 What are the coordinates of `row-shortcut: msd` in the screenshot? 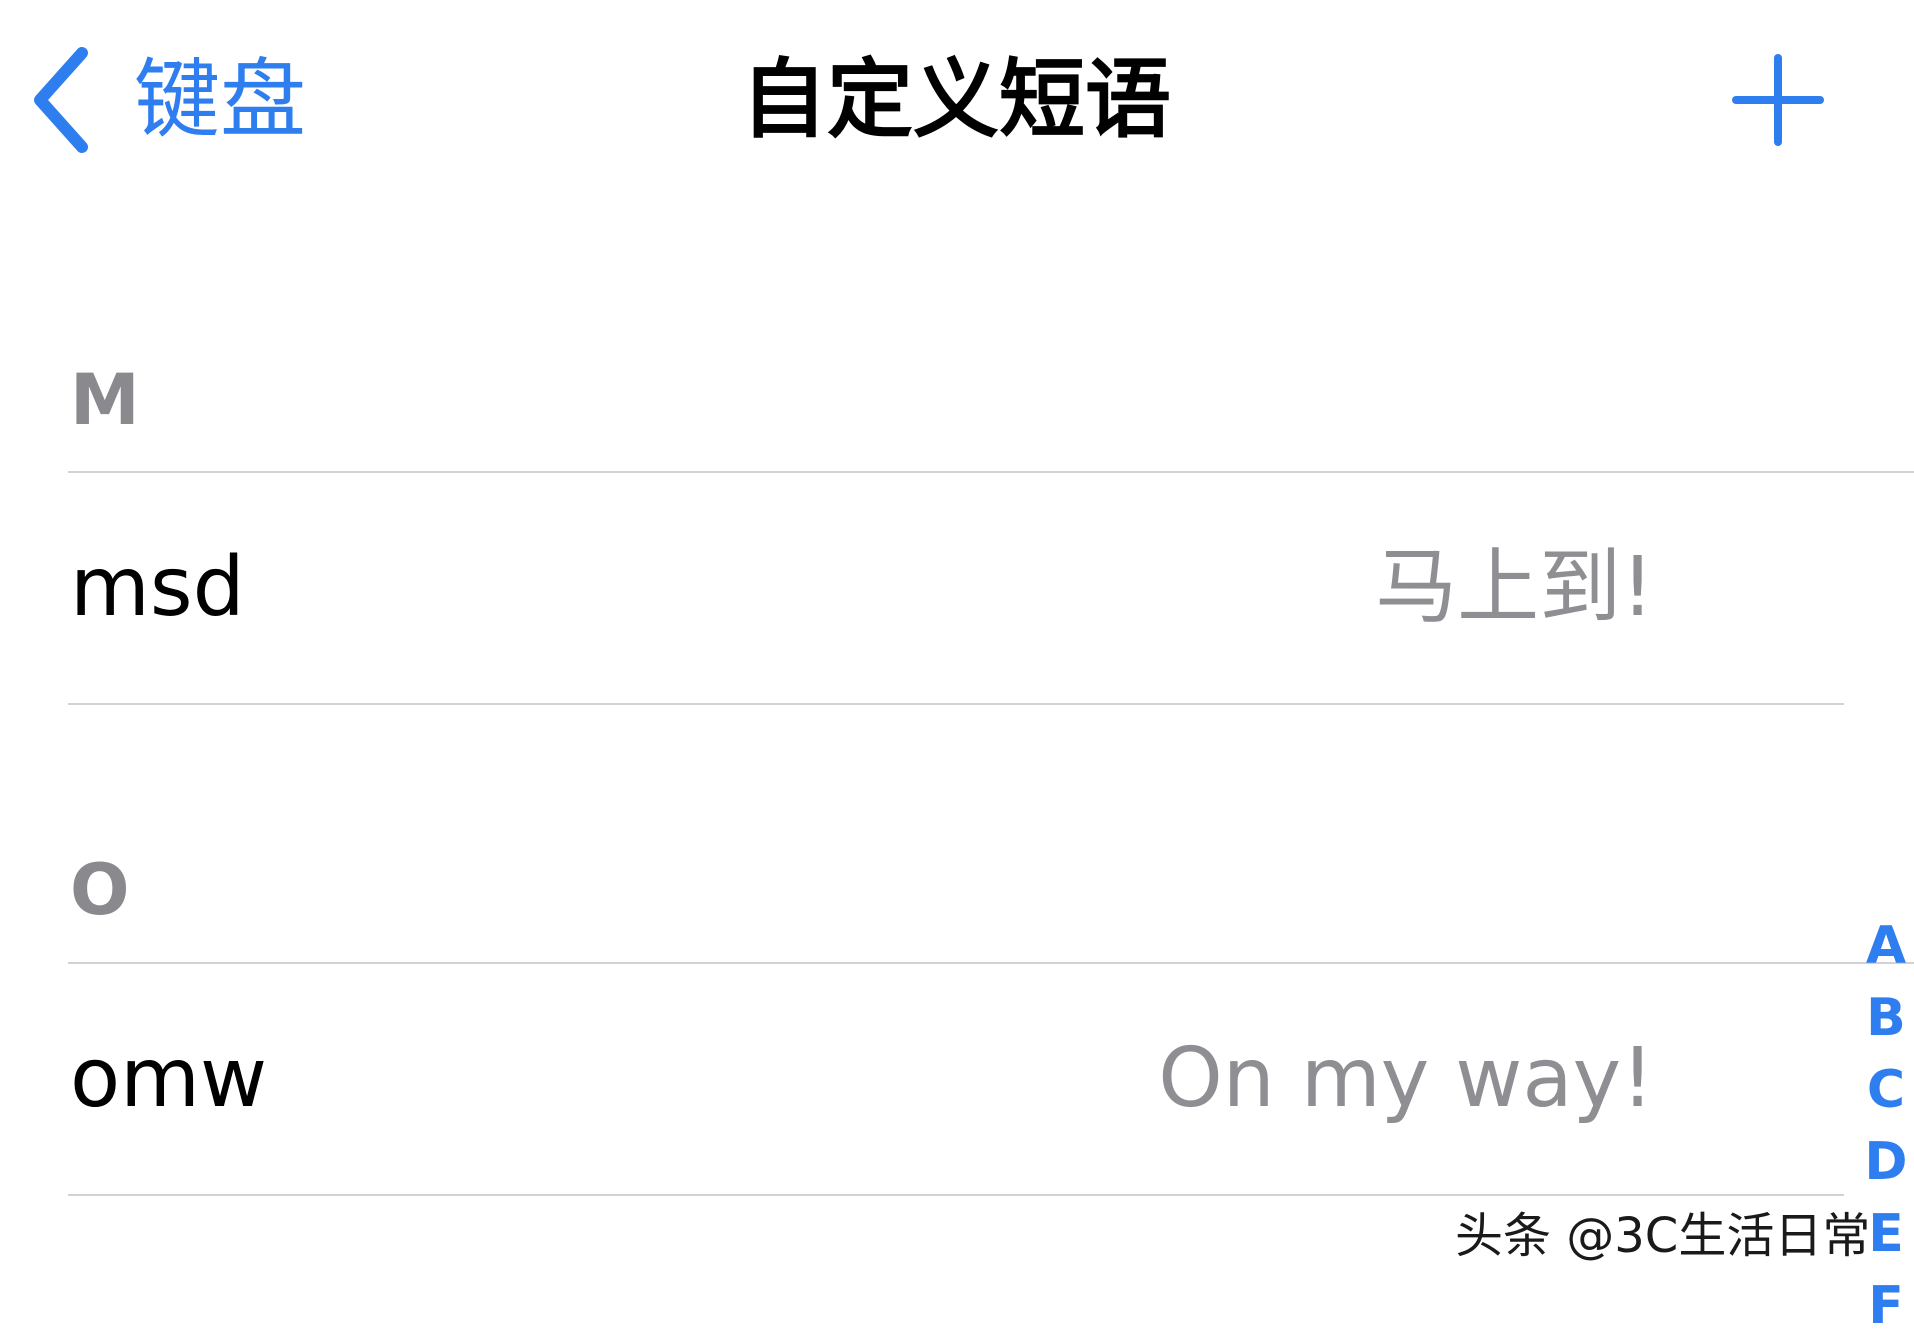 It's located at (157, 587).